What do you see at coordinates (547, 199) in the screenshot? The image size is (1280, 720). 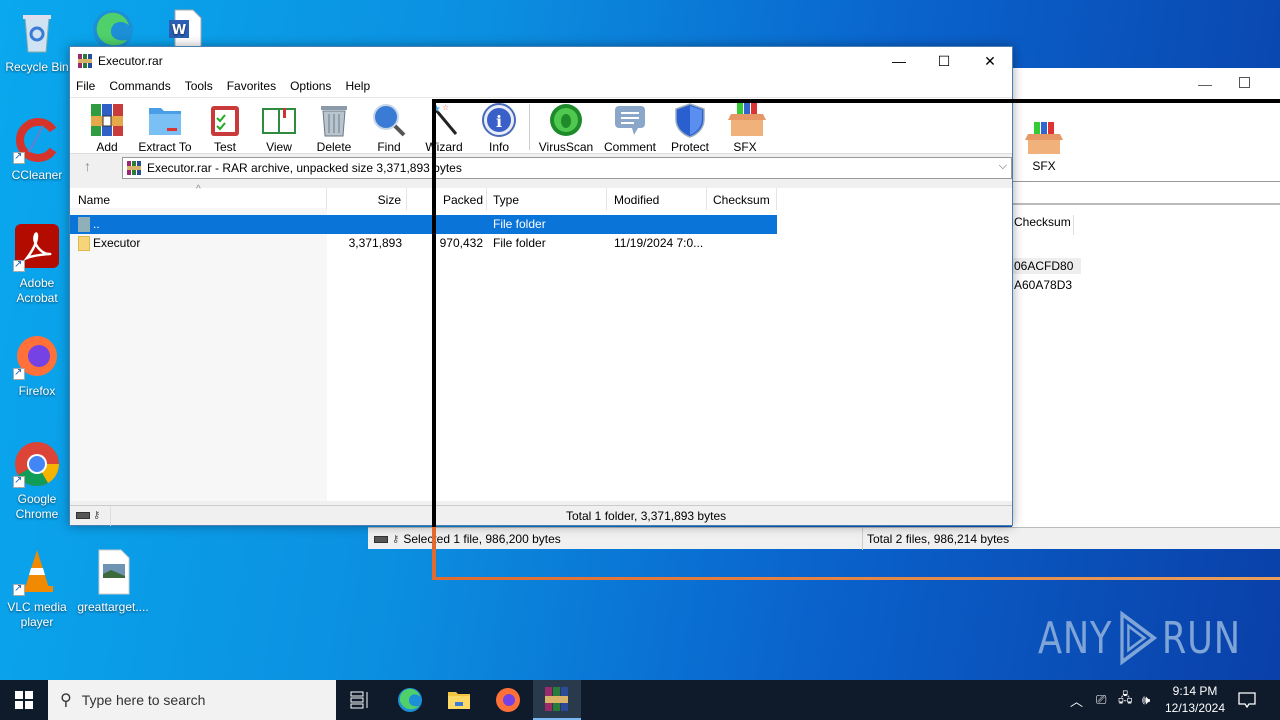 I see `column-header-type: Type` at bounding box center [547, 199].